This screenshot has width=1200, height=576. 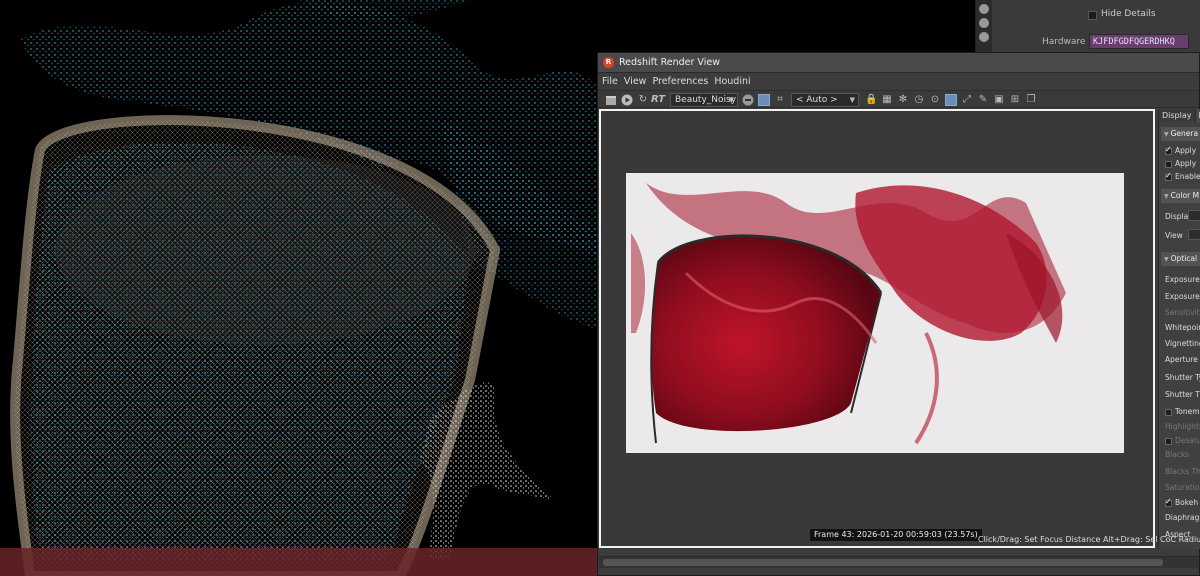 I want to click on section-optical-label: Optical, so click(x=1184, y=258).